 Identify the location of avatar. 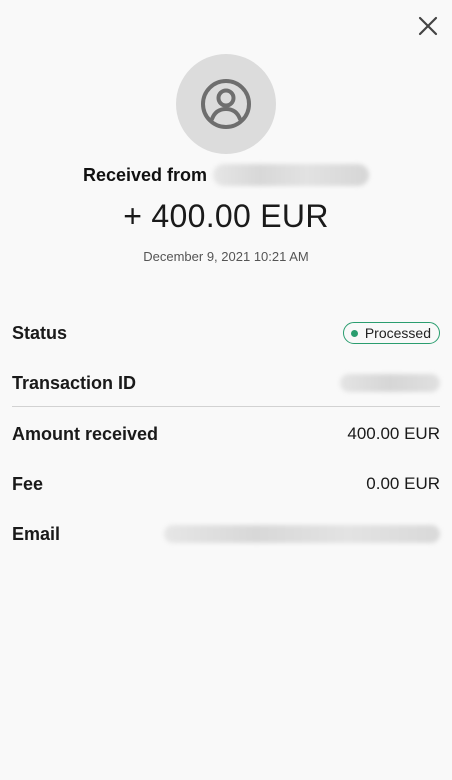
(226, 104).